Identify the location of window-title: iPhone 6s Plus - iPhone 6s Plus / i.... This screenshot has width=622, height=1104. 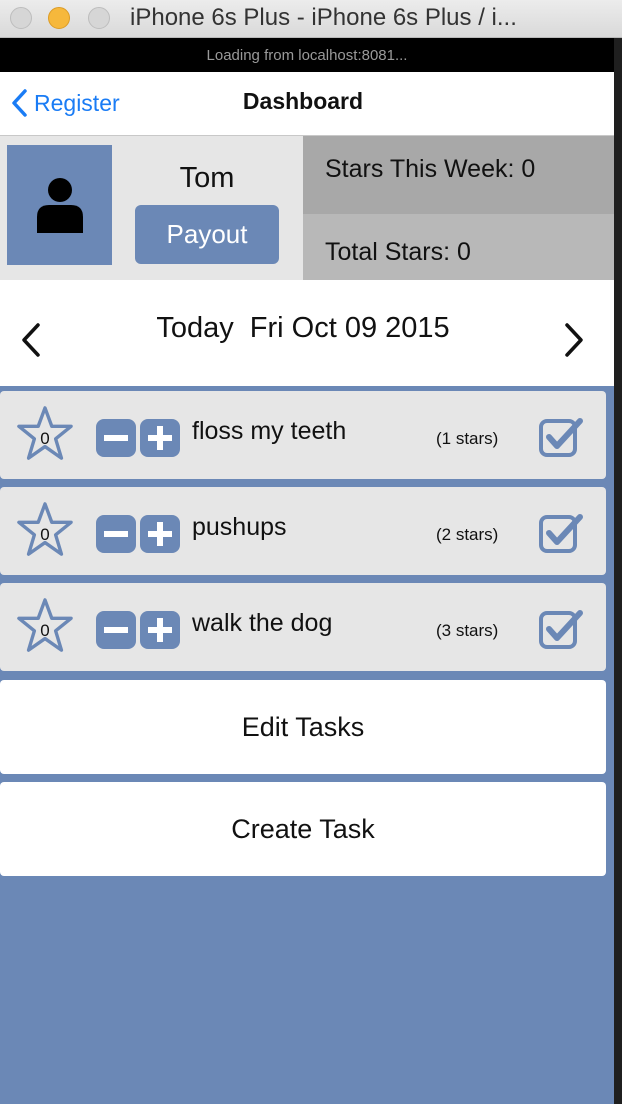
(323, 17).